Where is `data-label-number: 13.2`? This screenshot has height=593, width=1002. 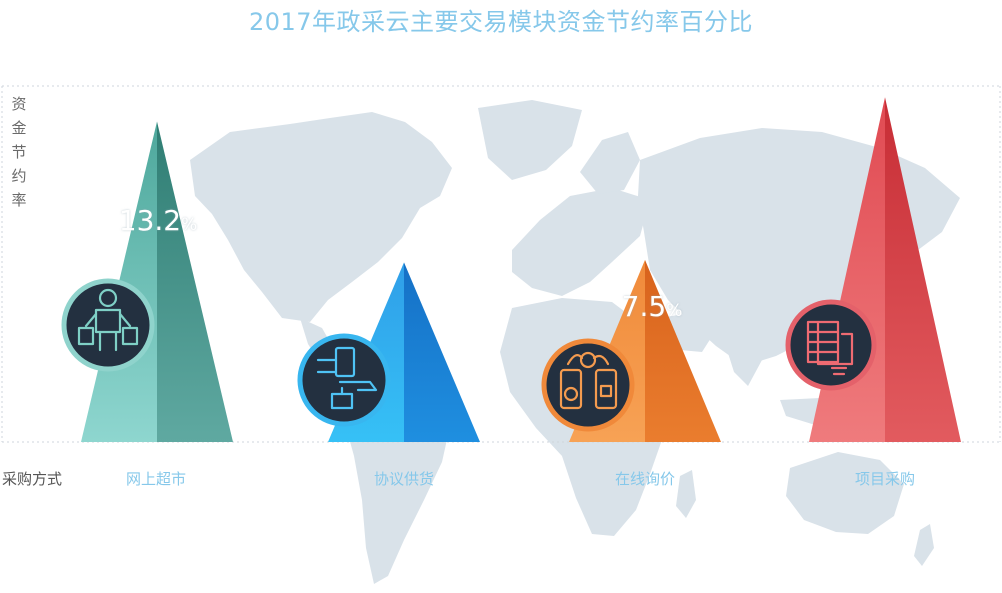 data-label-number: 13.2 is located at coordinates (150, 220).